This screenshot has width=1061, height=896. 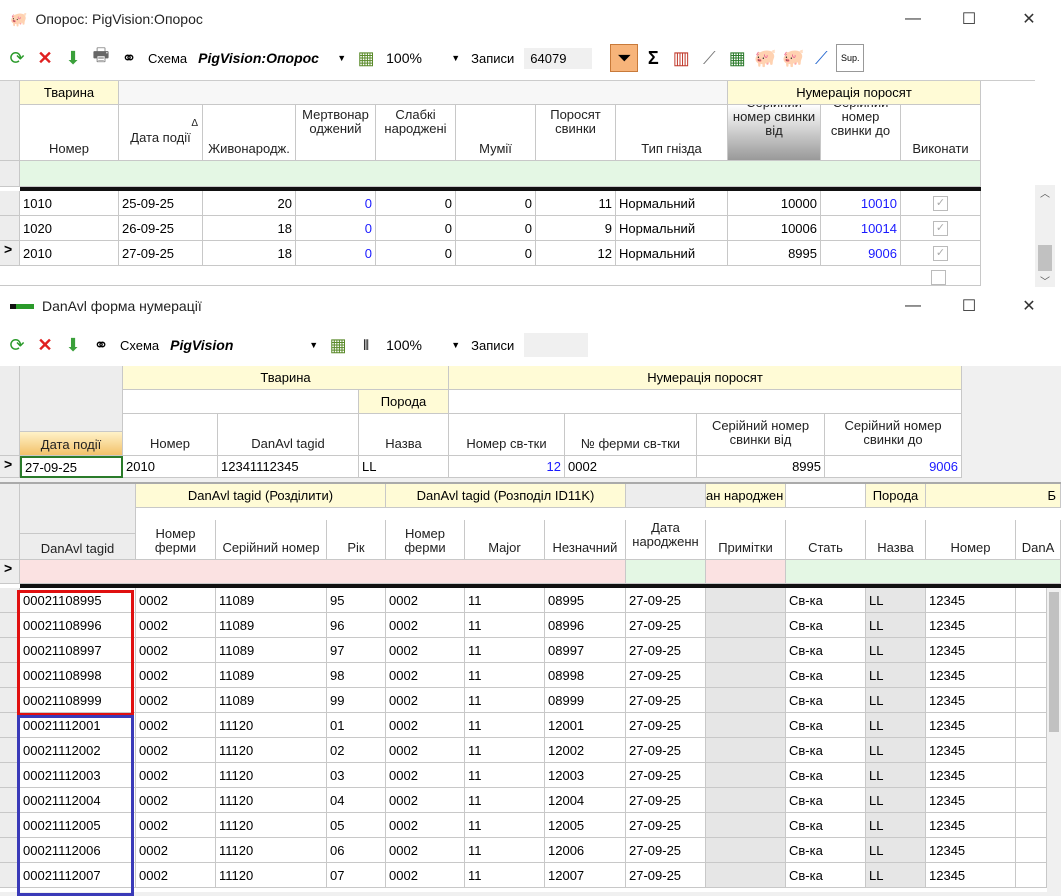 What do you see at coordinates (1038, 540) in the screenshot?
I see `col-danavl: DanA` at bounding box center [1038, 540].